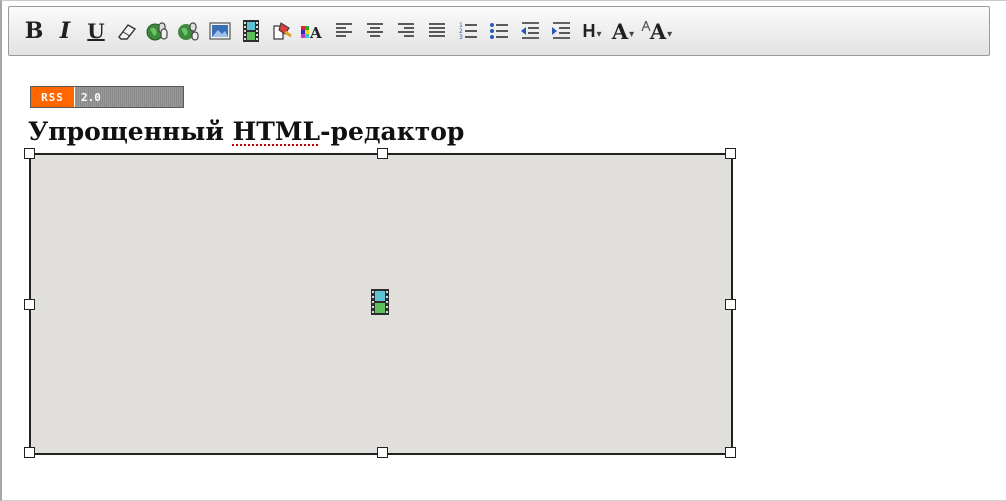 The image size is (1006, 501). I want to click on bold-button: B, so click(34, 31).